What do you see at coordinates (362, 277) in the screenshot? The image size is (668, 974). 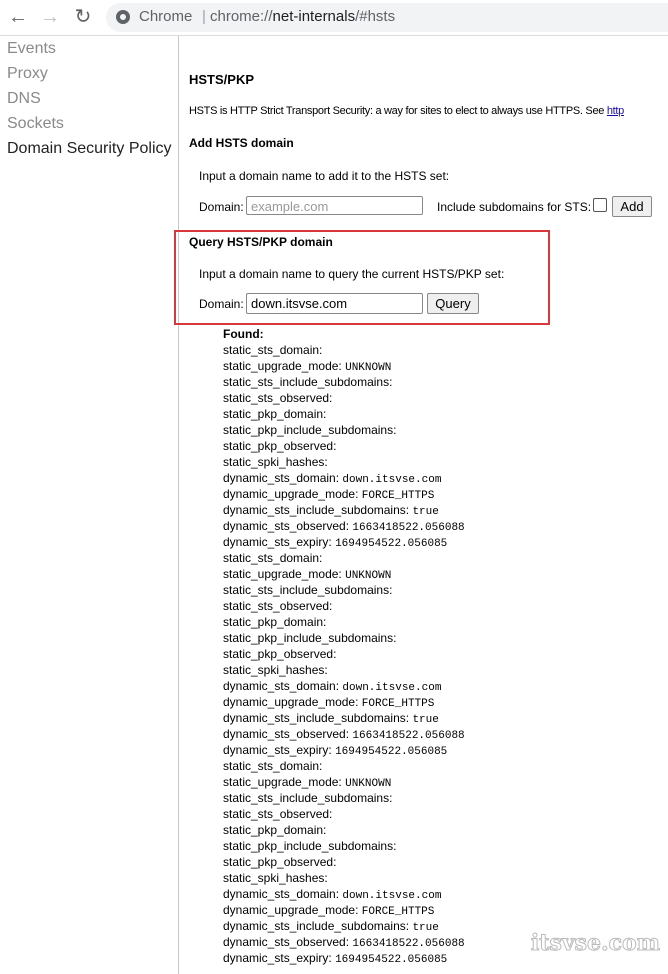 I see `highlight-box` at bounding box center [362, 277].